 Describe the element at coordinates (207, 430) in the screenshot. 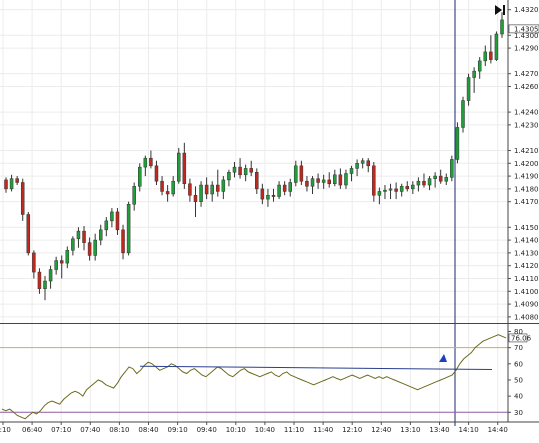

I see `time-tick-label: 09:40` at that location.